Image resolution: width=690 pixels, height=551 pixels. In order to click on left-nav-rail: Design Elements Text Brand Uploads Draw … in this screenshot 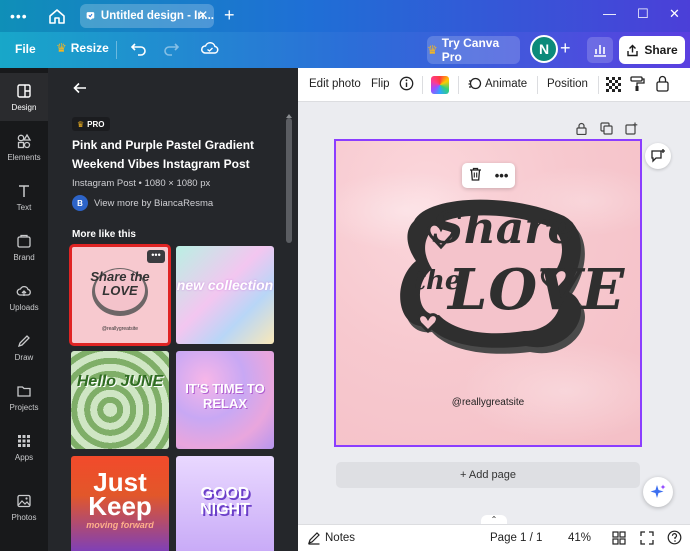, I will do `click(24, 309)`.